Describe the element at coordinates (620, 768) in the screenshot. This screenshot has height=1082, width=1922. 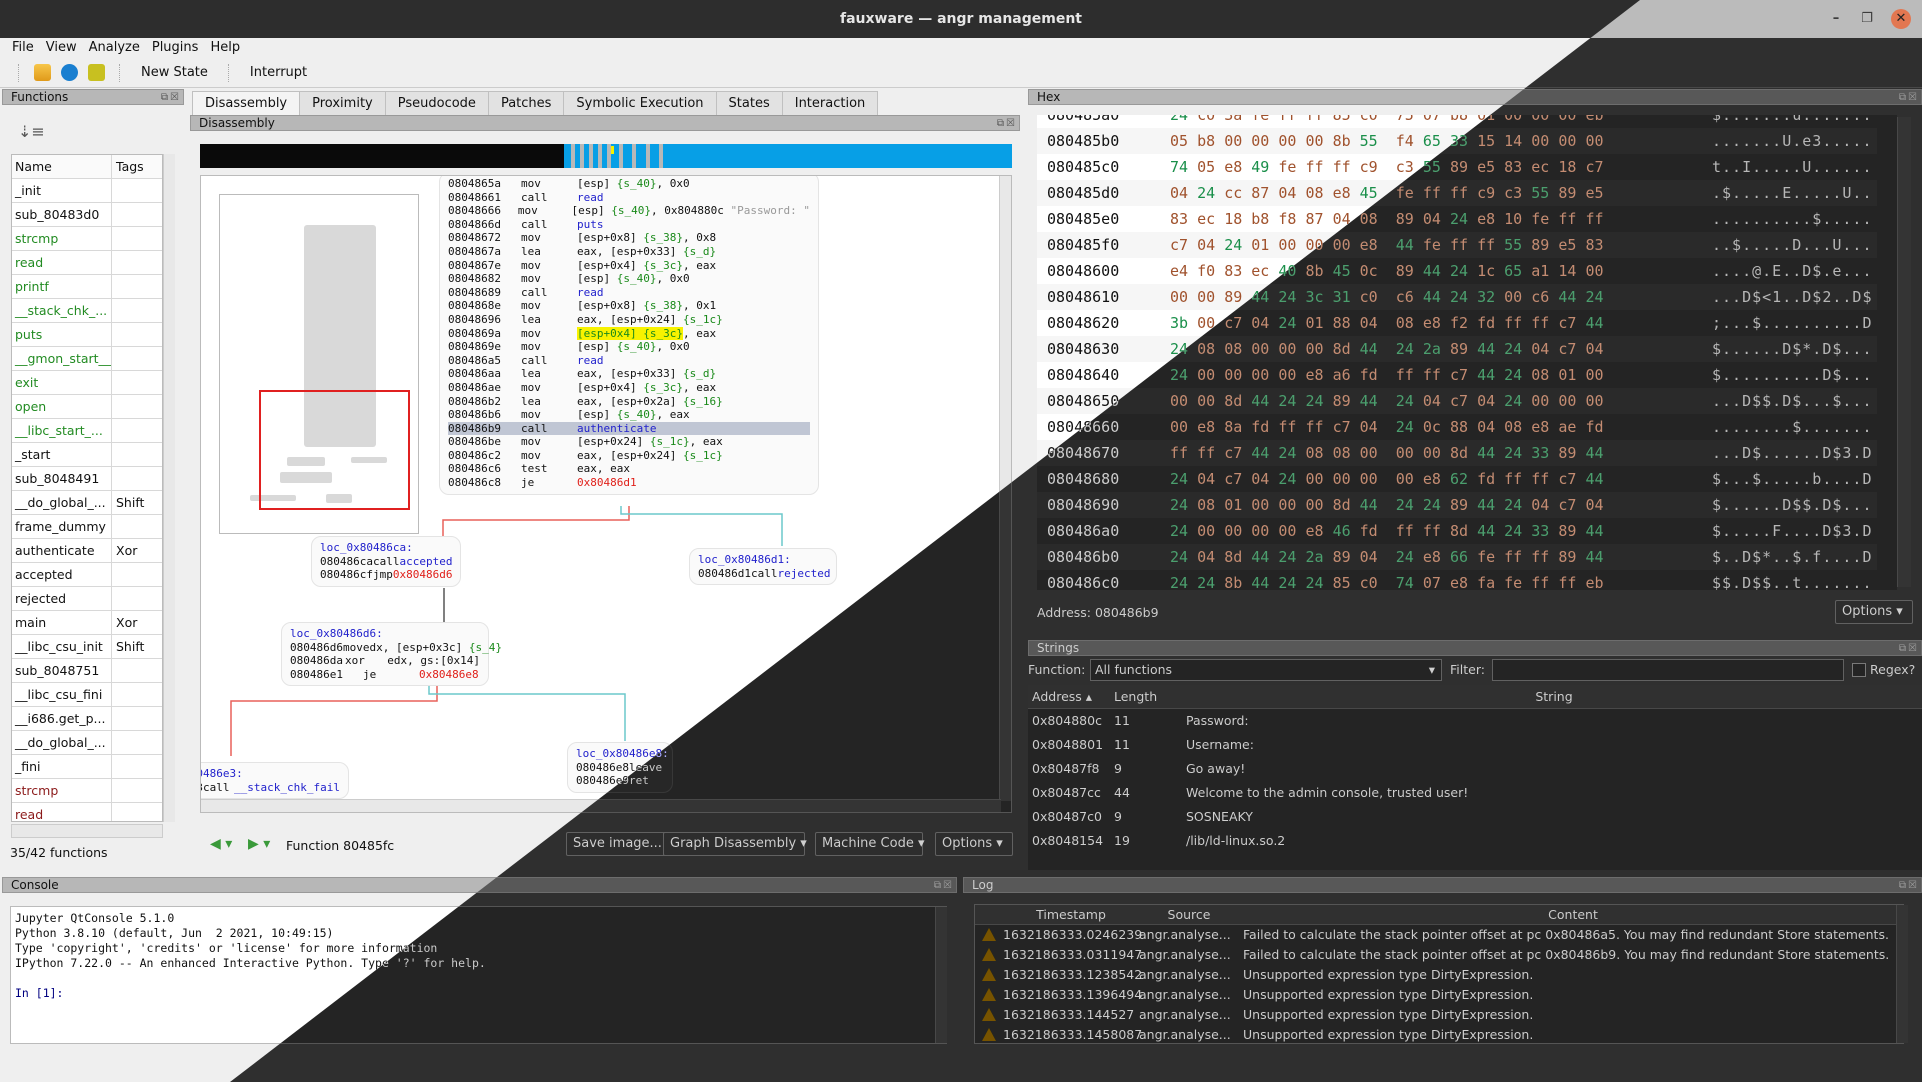
I see `instruction-row: 080486e8 leave` at that location.